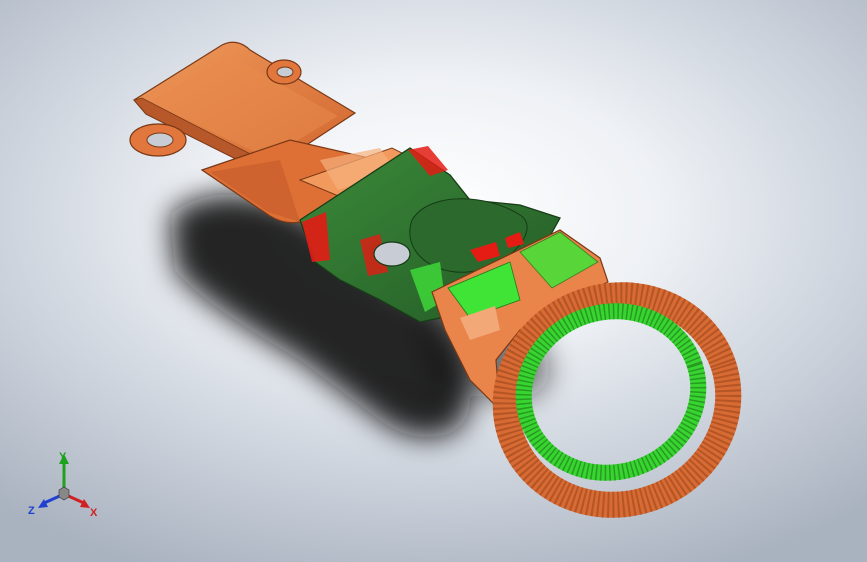  What do you see at coordinates (64, 493) in the screenshot?
I see `triad-origin-cube` at bounding box center [64, 493].